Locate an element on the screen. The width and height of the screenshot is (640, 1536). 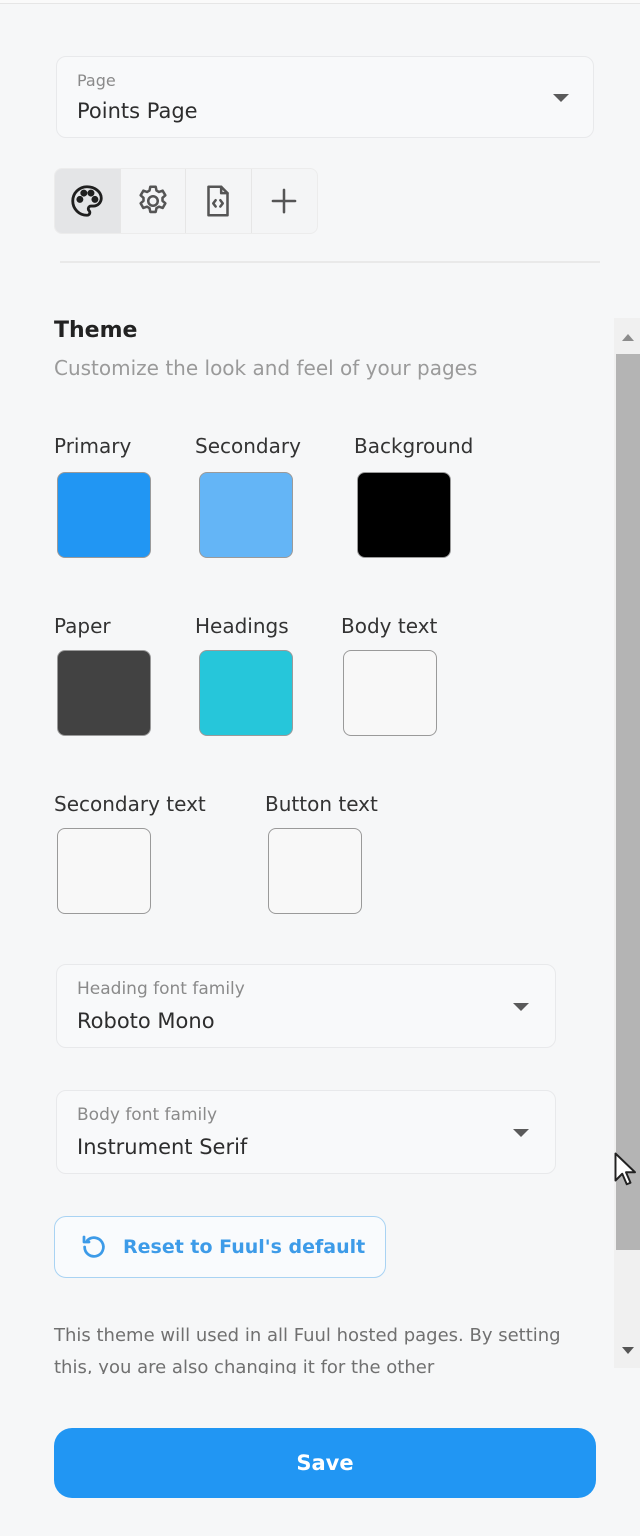
mouse-cursor-icon is located at coordinates (625, 1169).